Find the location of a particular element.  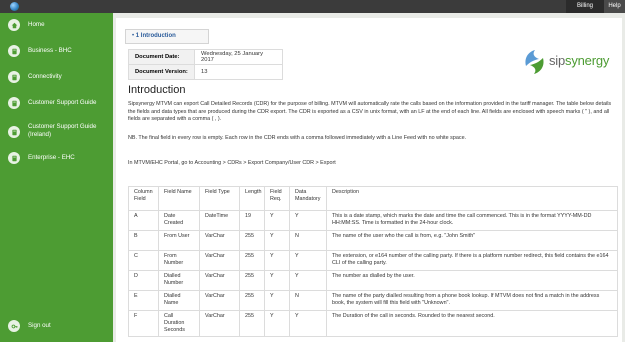

document-version-label: Document Version: is located at coordinates (161, 72).